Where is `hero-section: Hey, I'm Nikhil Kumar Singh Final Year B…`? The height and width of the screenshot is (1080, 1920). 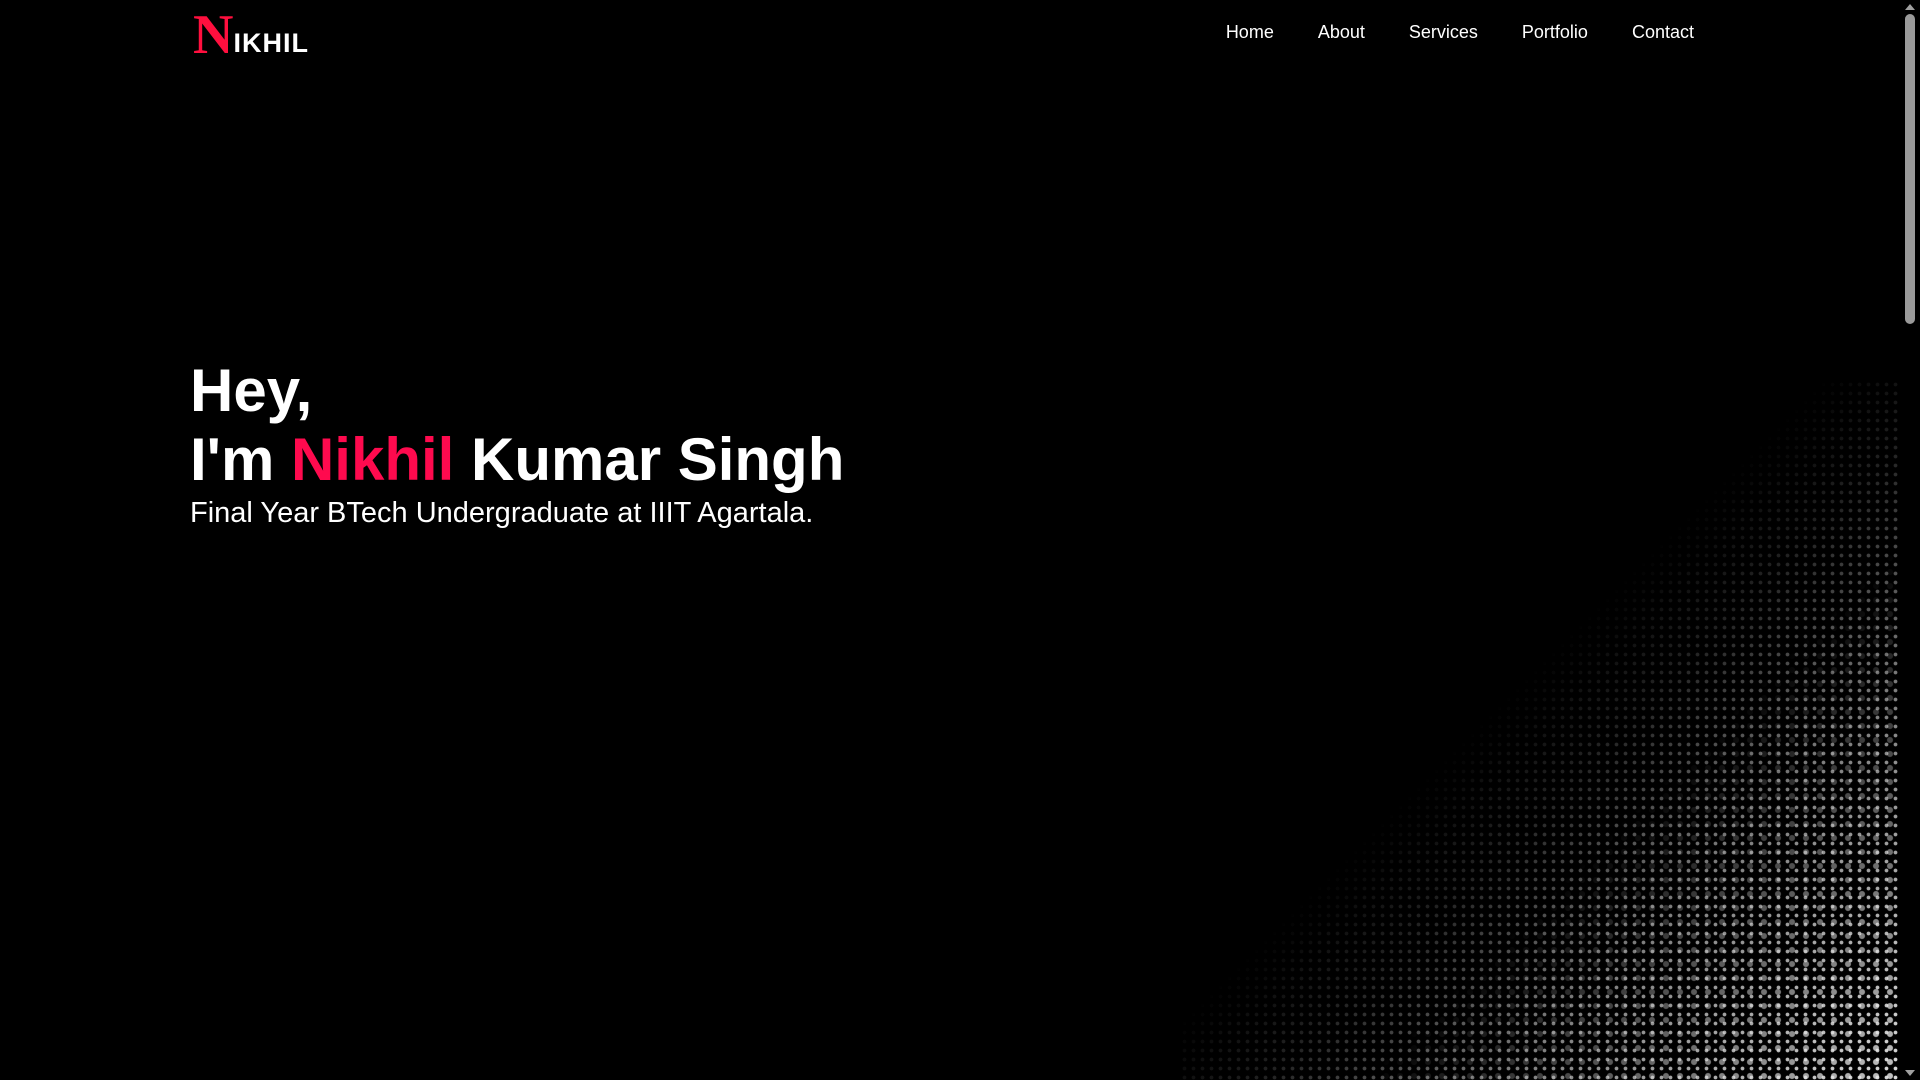 hero-section: Hey, I'm Nikhil Kumar Singh Final Year B… is located at coordinates (517, 443).